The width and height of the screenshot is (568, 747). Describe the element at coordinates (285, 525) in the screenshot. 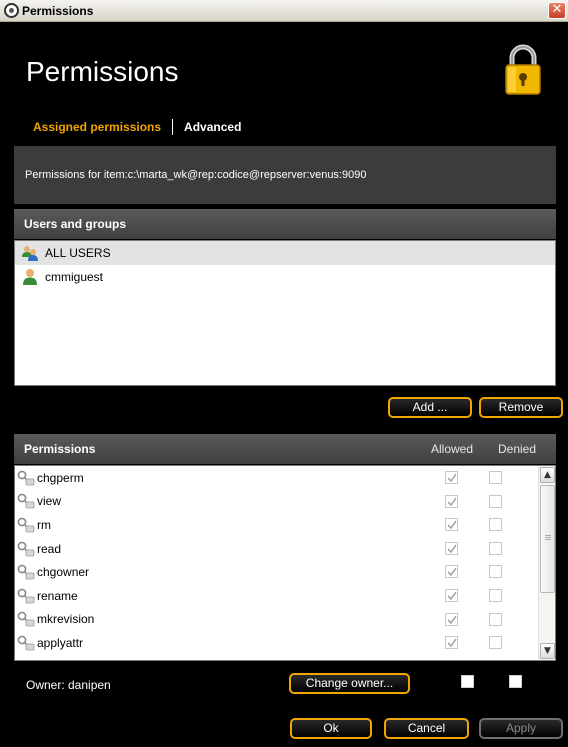

I see `permission-row: rm` at that location.